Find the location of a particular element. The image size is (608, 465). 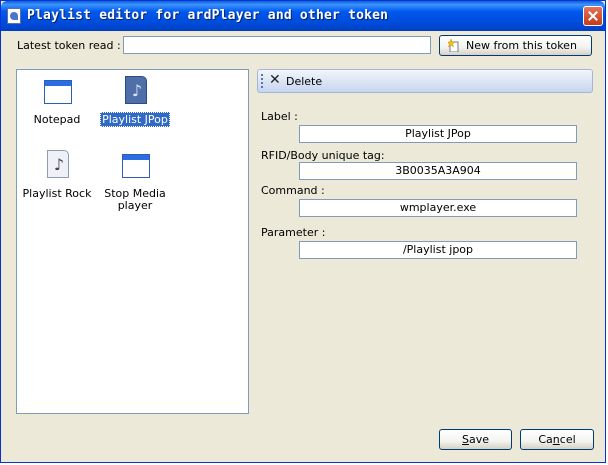

parameter-caption: Parameter : is located at coordinates (293, 232).